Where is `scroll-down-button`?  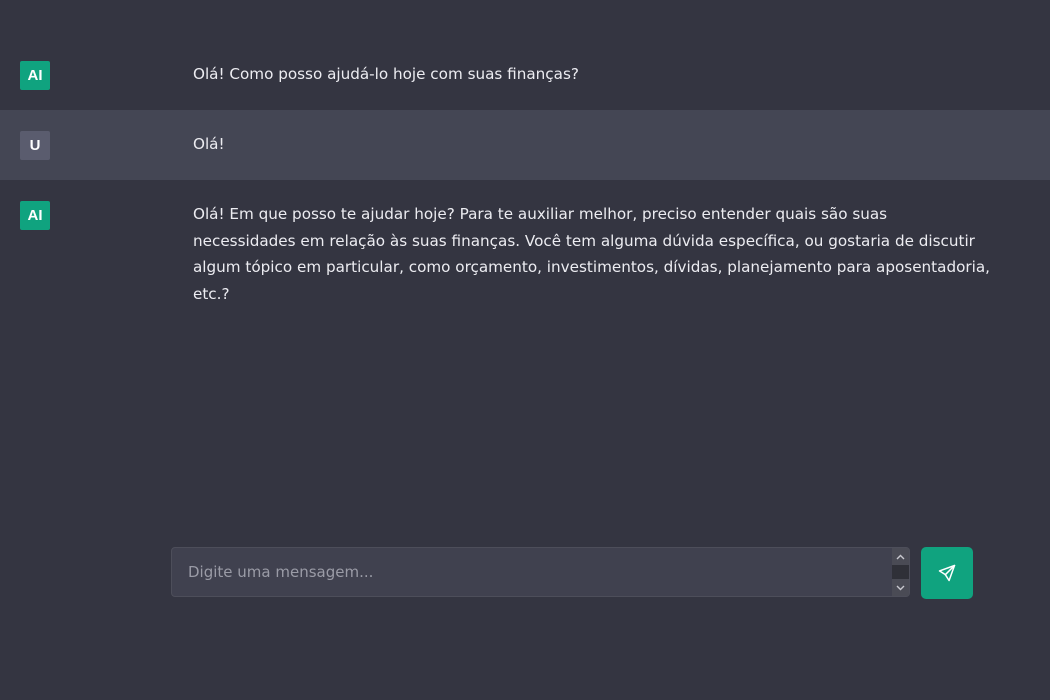
scroll-down-button is located at coordinates (900, 587).